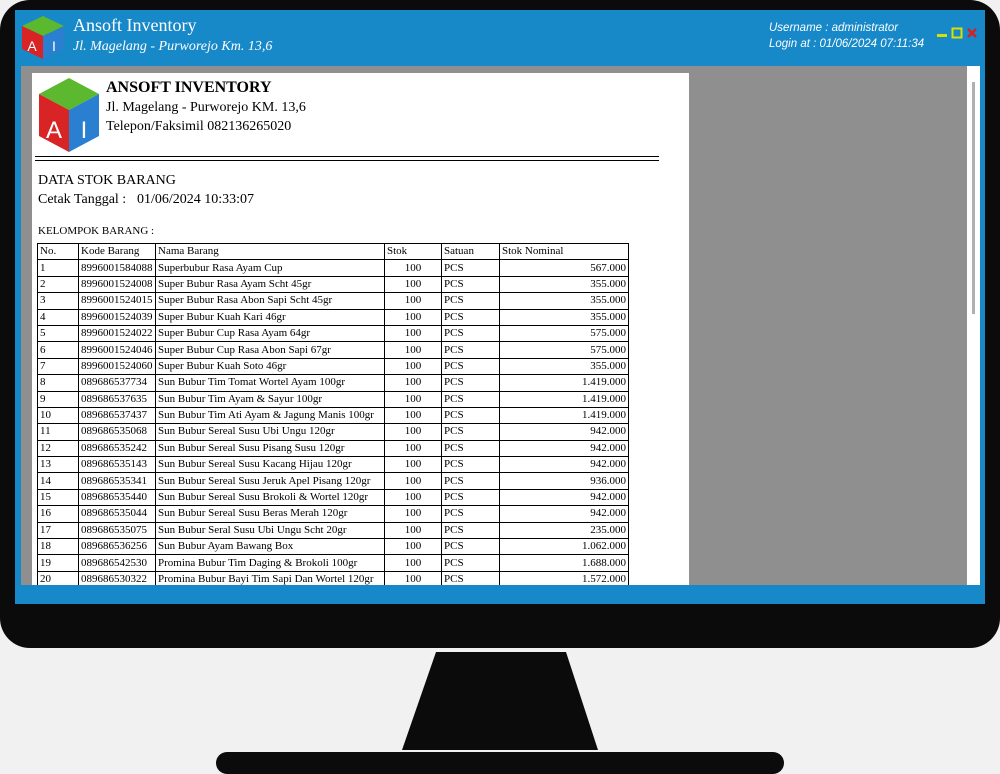  I want to click on cell-stok-nominal: 942.000, so click(564, 465).